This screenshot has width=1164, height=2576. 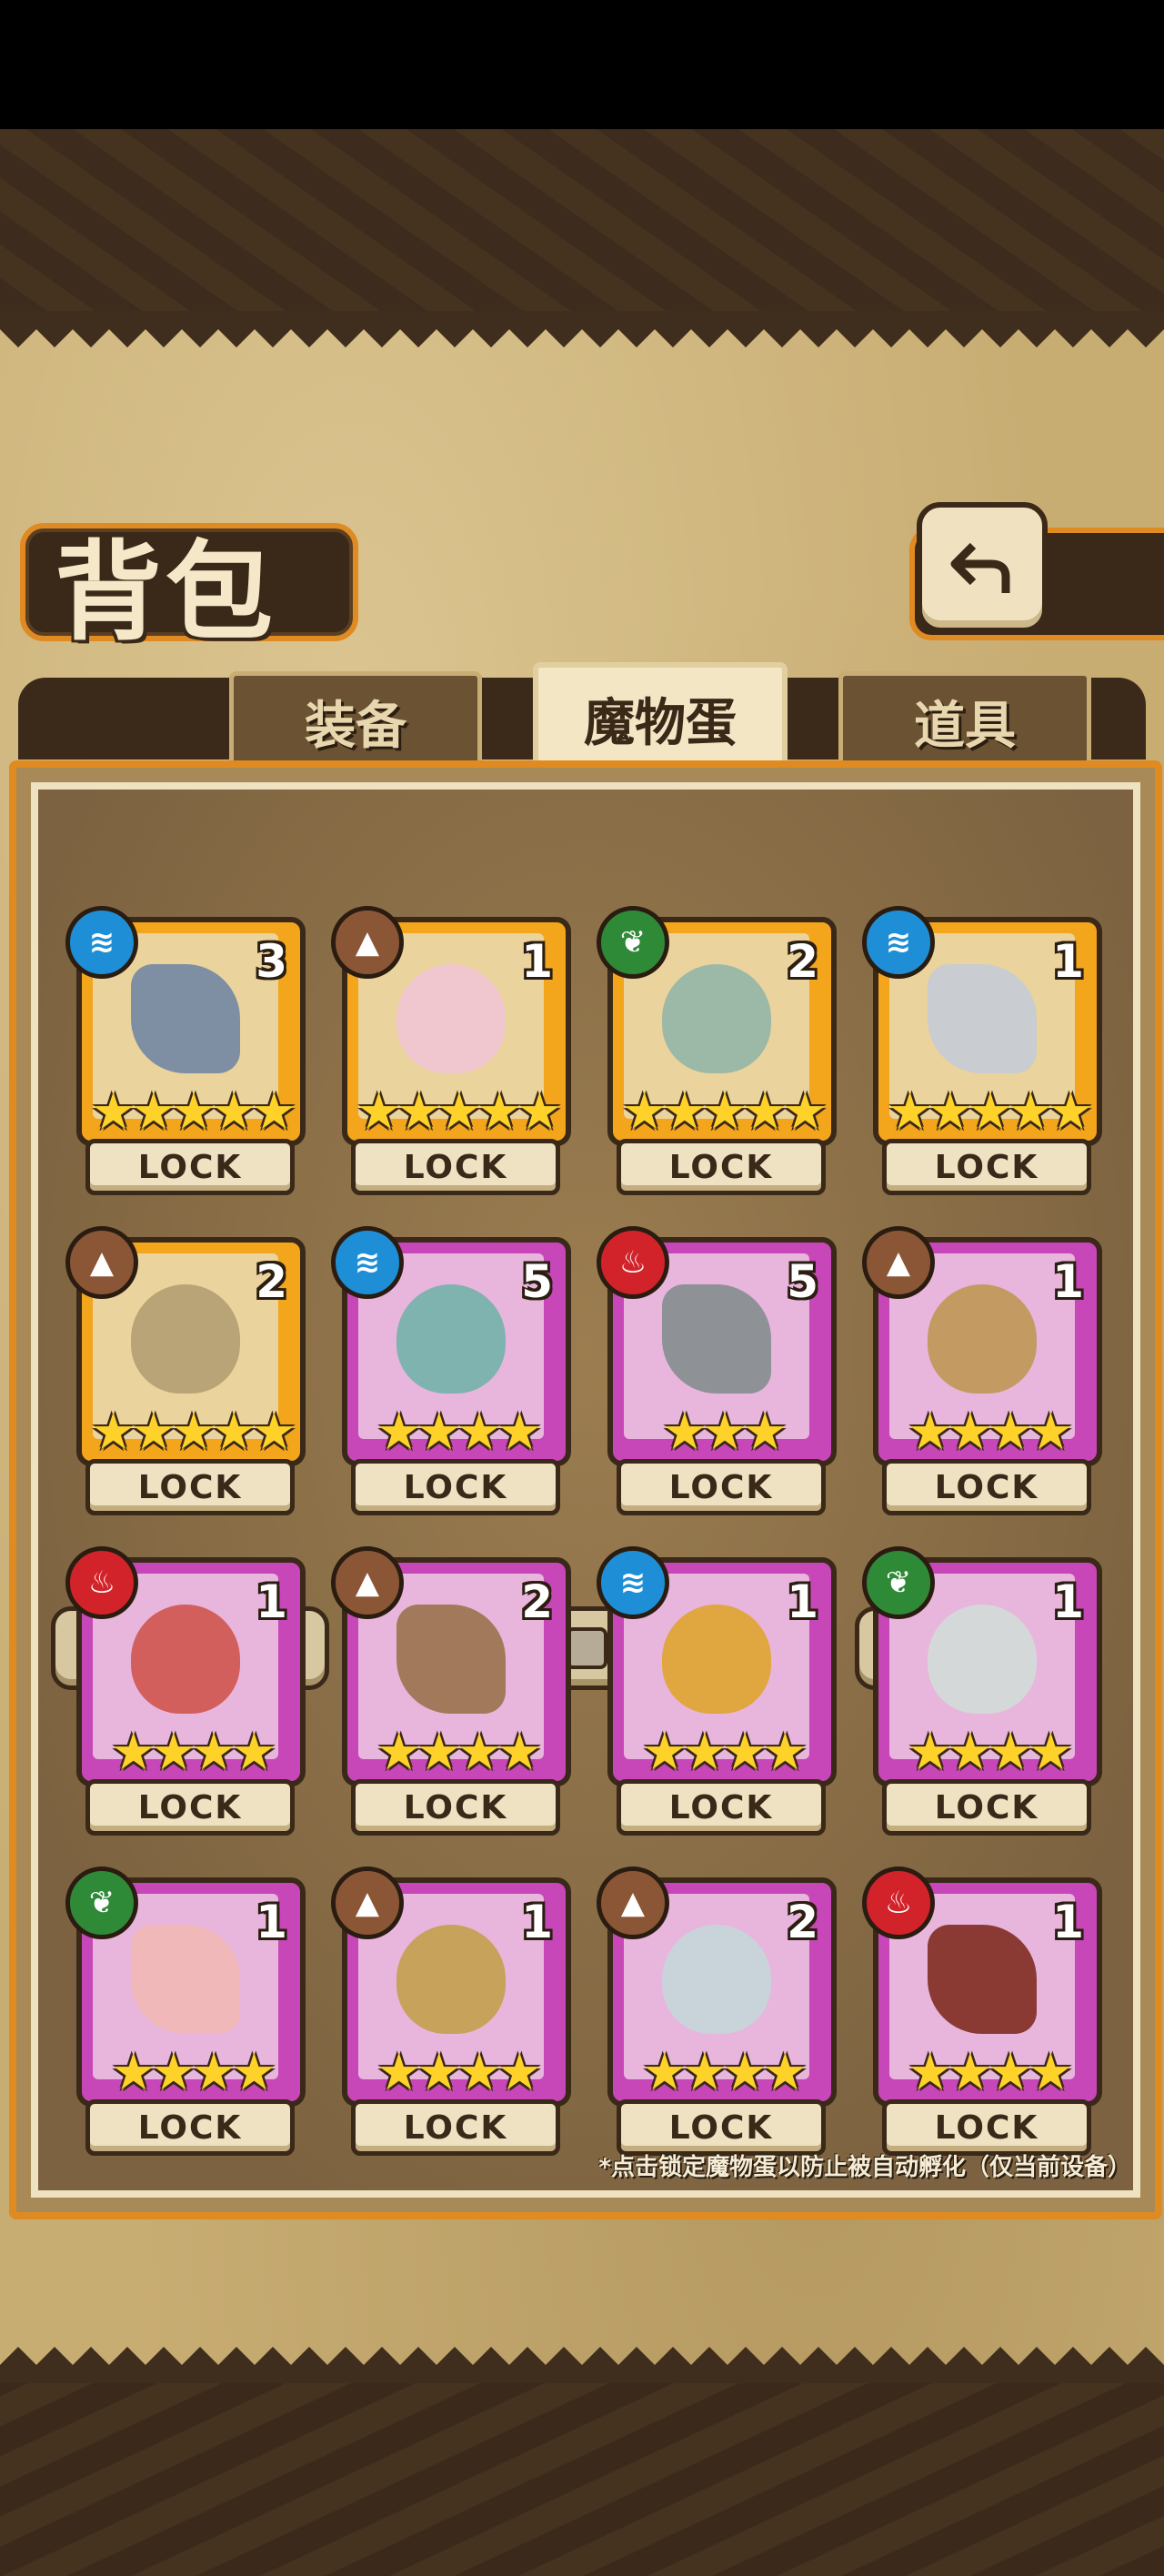 I want to click on egg-count: 3, so click(x=272, y=961).